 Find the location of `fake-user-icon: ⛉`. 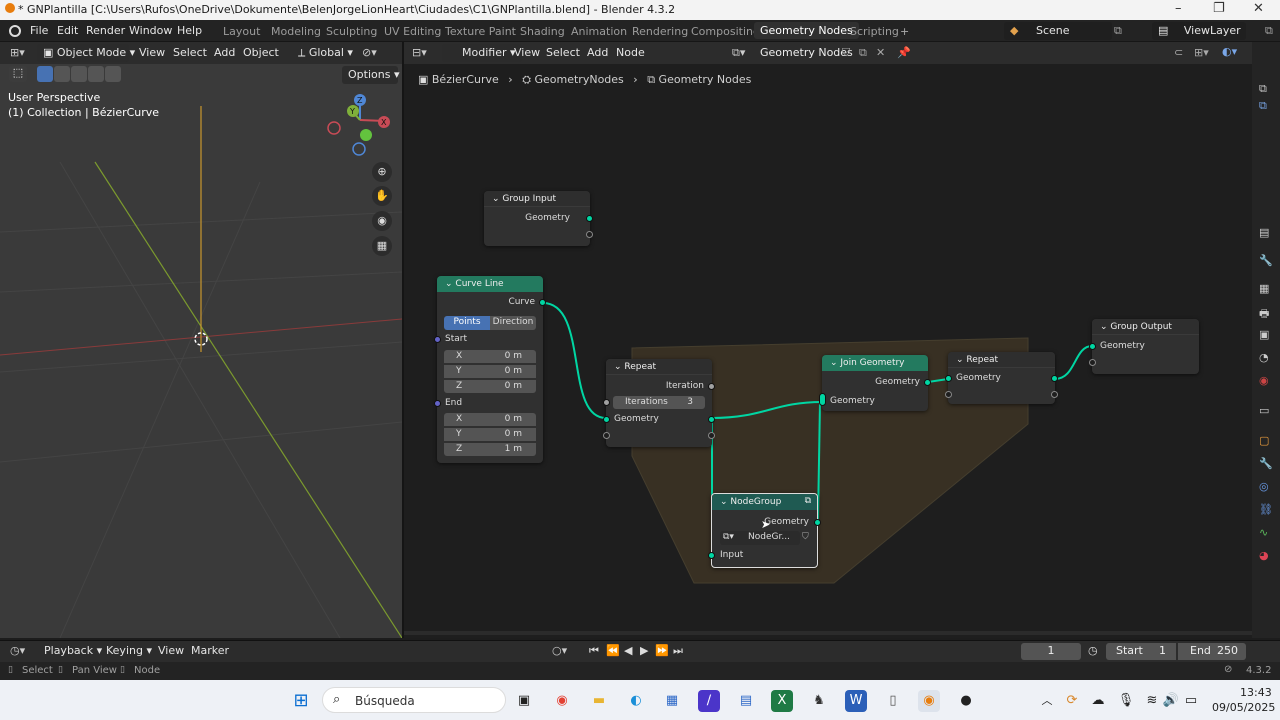

fake-user-icon: ⛉ is located at coordinates (805, 537).